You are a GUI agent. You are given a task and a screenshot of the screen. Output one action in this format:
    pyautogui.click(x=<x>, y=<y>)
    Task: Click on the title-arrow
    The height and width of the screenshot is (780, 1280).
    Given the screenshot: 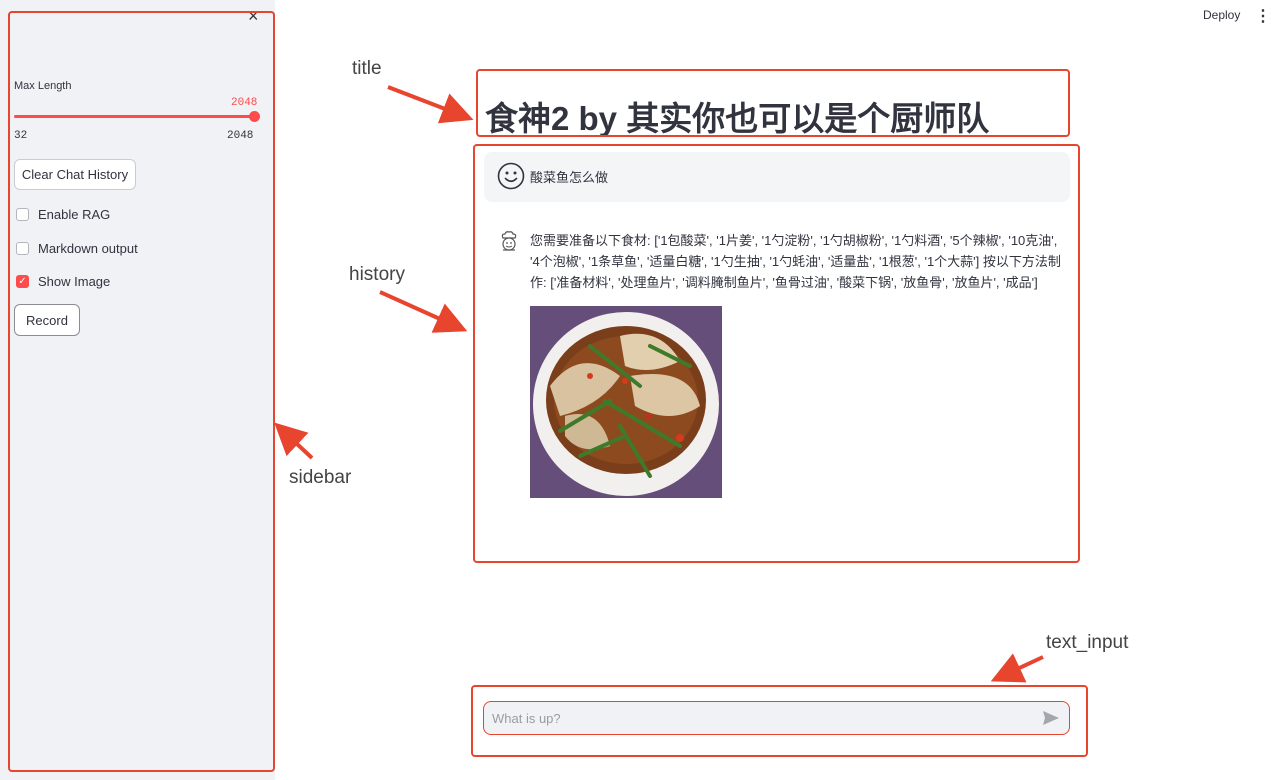 What is the action you would take?
    pyautogui.click(x=430, y=104)
    